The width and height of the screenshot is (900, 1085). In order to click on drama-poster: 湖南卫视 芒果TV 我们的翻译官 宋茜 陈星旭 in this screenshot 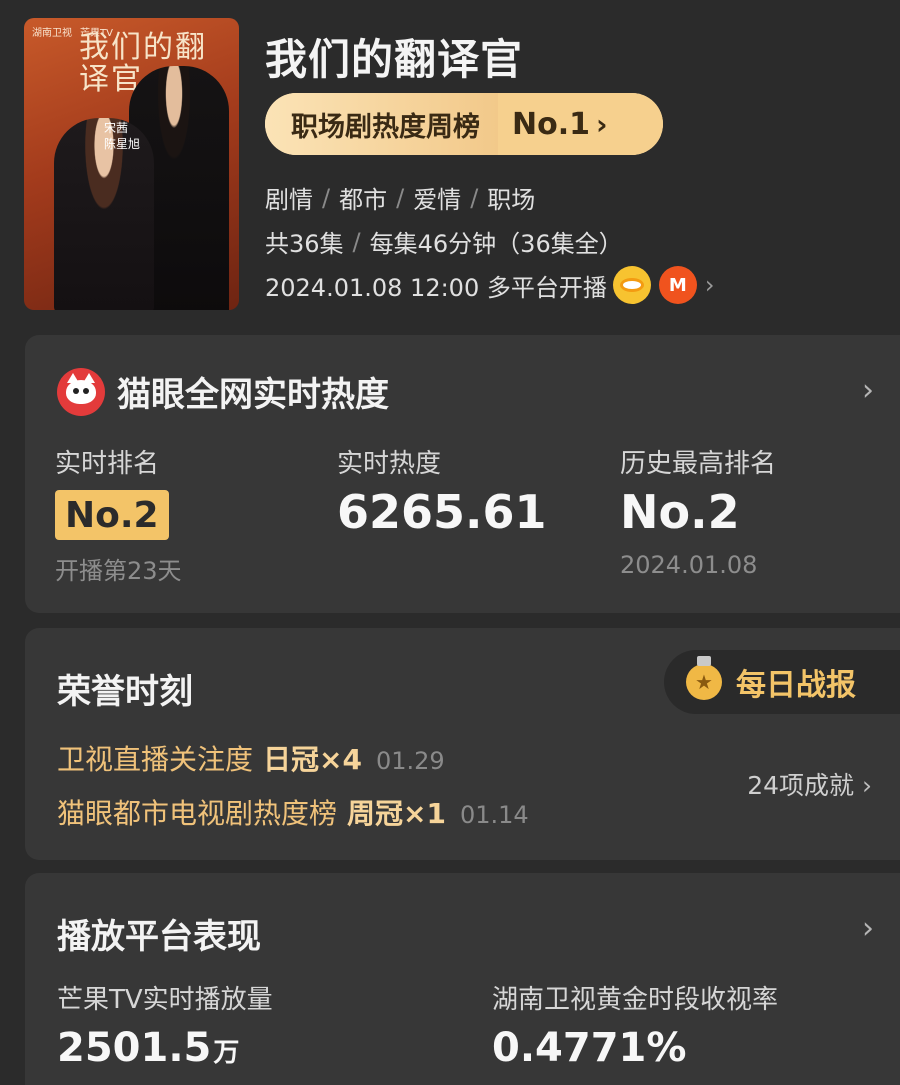, I will do `click(131, 164)`.